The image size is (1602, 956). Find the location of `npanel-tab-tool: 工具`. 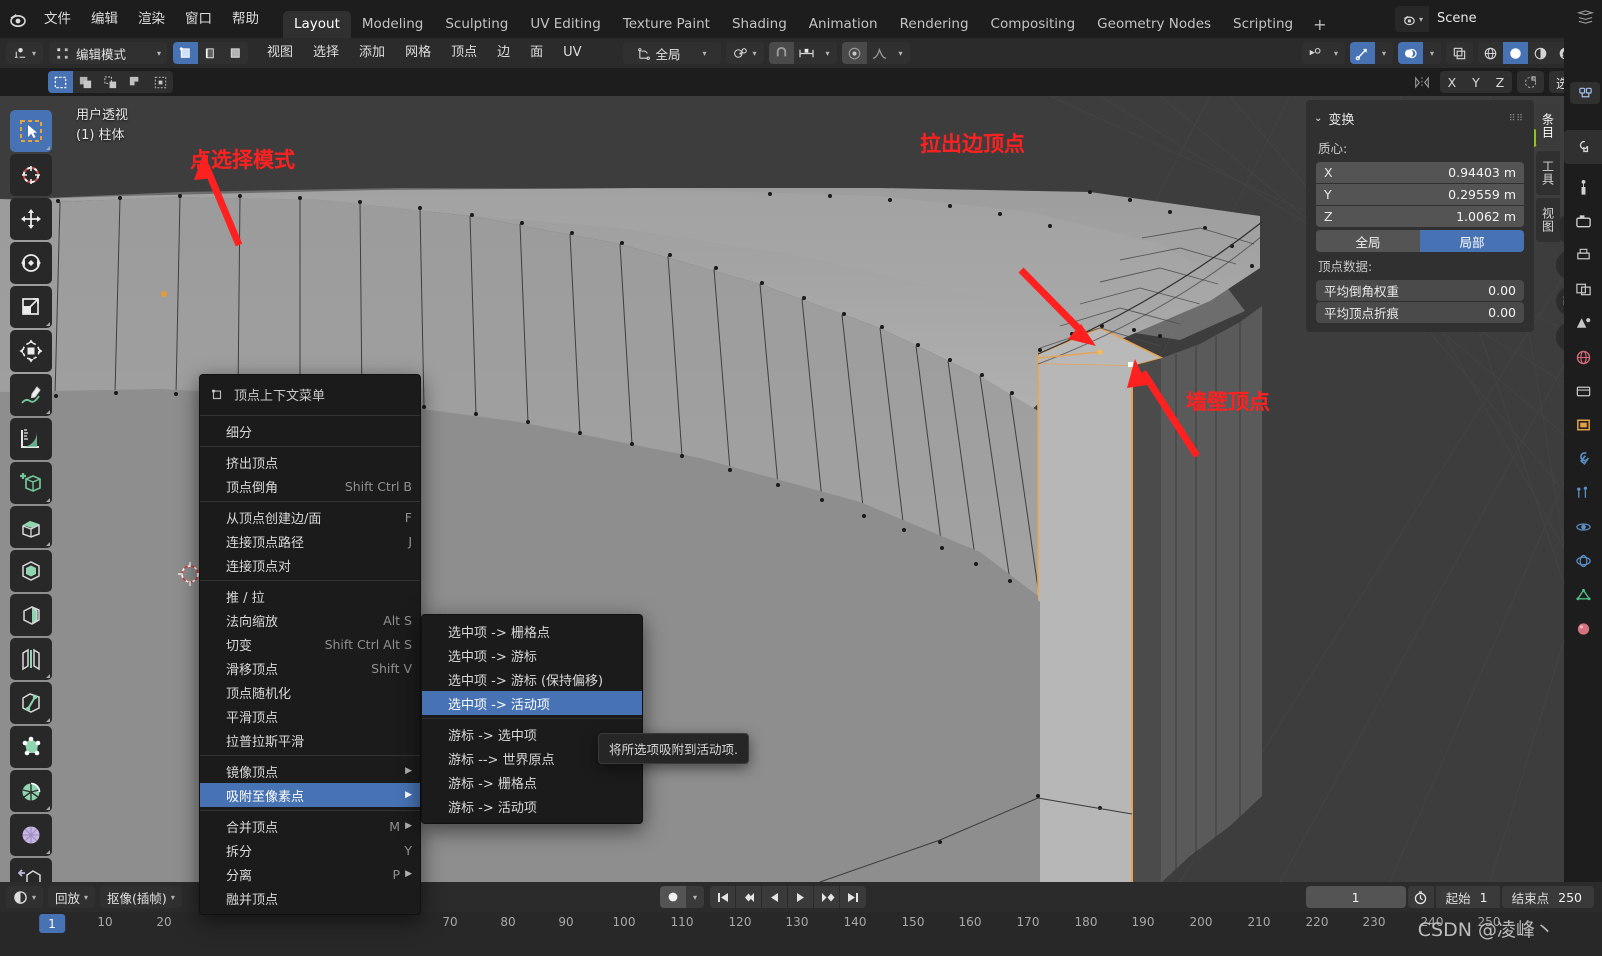

npanel-tab-tool: 工具 is located at coordinates (1548, 173).